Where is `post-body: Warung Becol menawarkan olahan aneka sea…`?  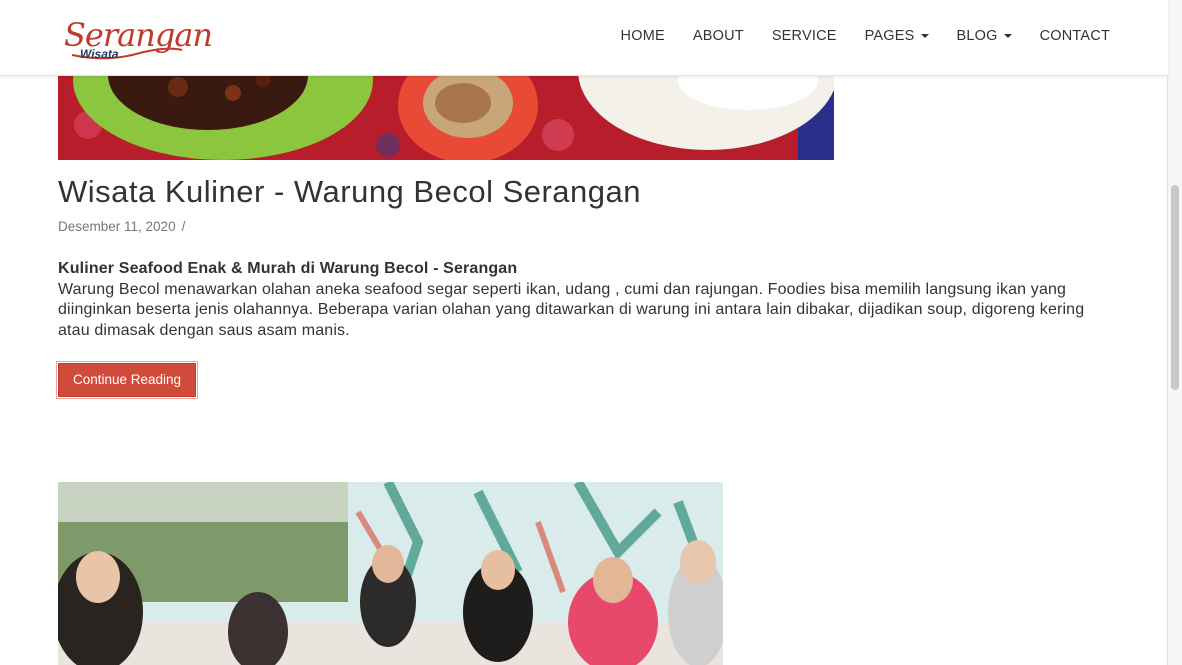 post-body: Warung Becol menawarkan olahan aneka sea… is located at coordinates (571, 309).